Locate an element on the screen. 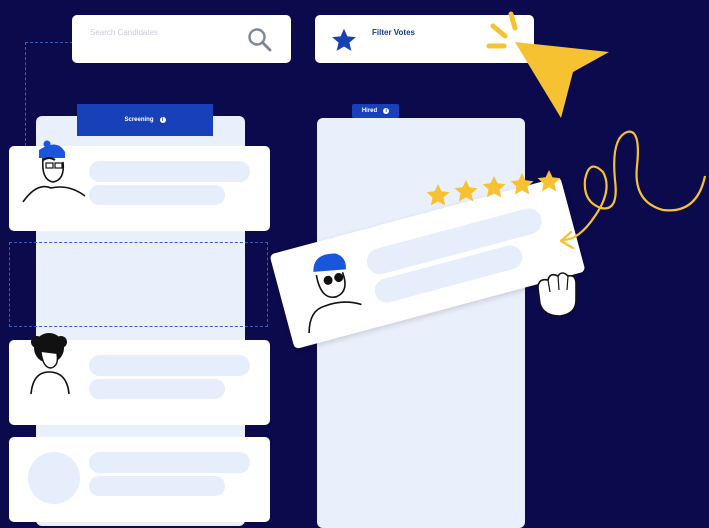 The width and height of the screenshot is (709, 528). hired-tag: Hired i is located at coordinates (375, 111).